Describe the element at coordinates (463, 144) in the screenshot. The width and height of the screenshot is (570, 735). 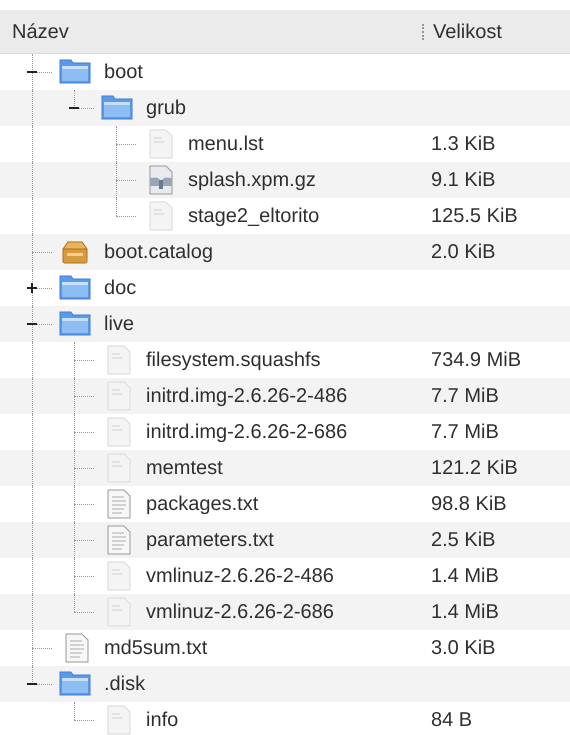
I see `file-size: 1.3 KiB` at that location.